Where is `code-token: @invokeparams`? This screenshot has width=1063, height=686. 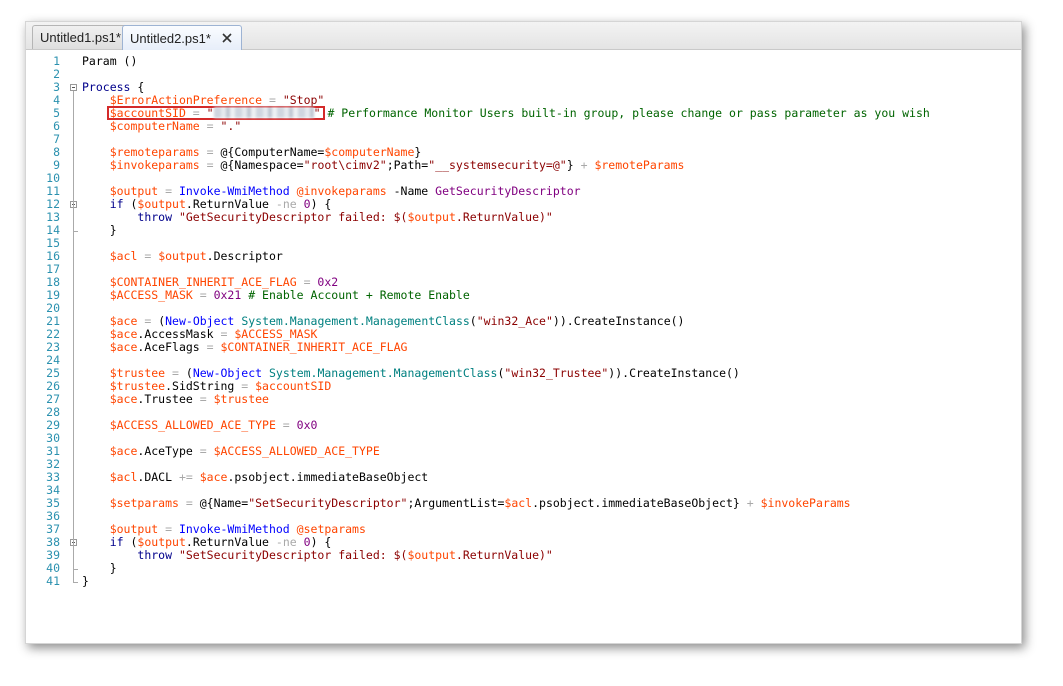 code-token: @invokeparams is located at coordinates (341, 191).